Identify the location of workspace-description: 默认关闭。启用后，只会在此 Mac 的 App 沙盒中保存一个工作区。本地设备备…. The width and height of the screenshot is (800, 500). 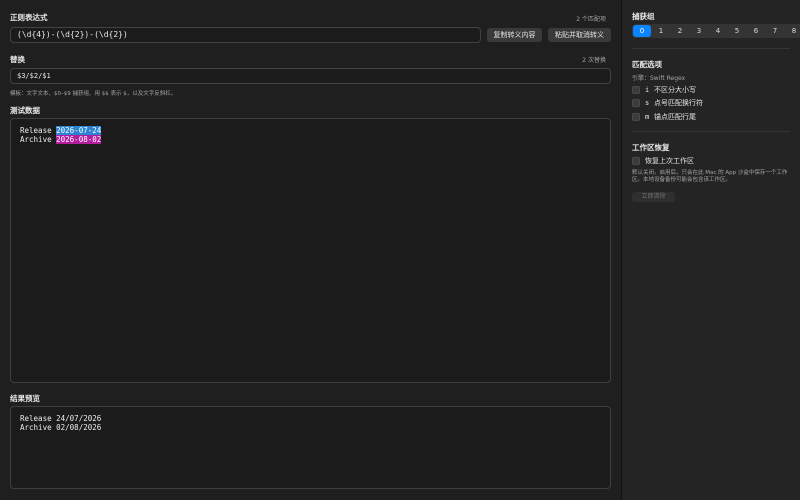
(710, 176).